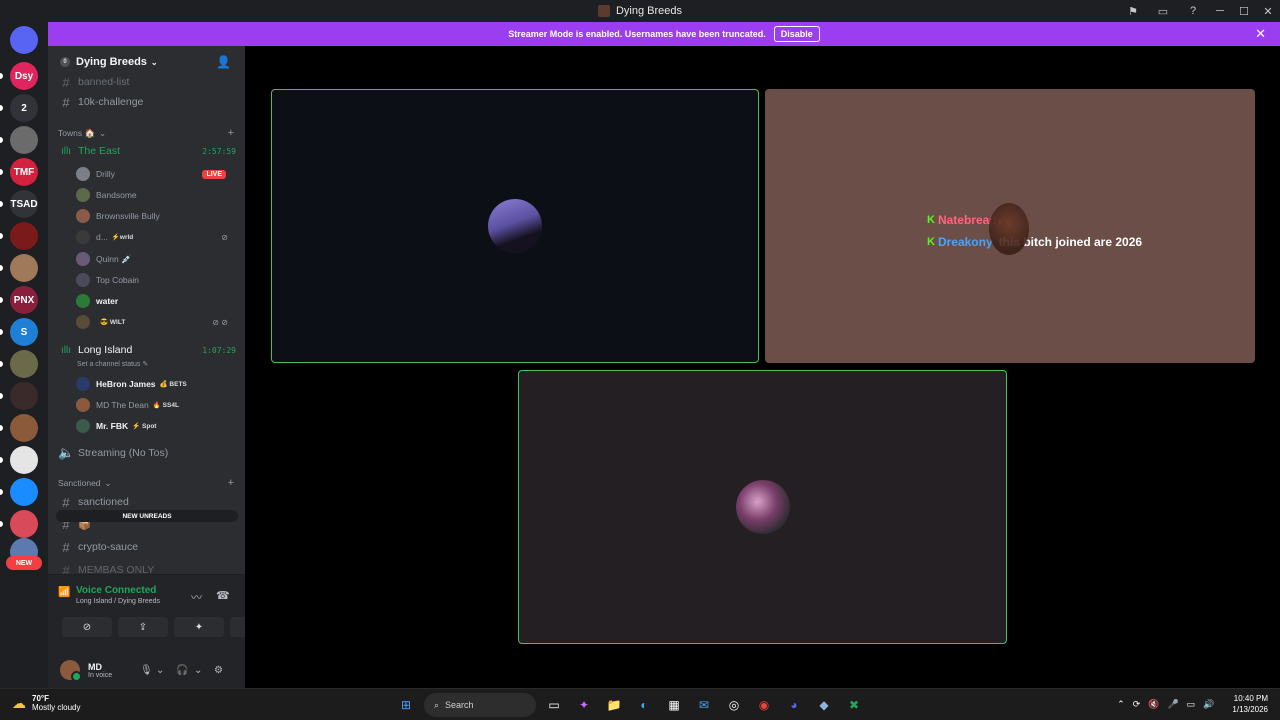  Describe the element at coordinates (156, 174) in the screenshot. I see `voice-member: Drilly LIVE` at that location.